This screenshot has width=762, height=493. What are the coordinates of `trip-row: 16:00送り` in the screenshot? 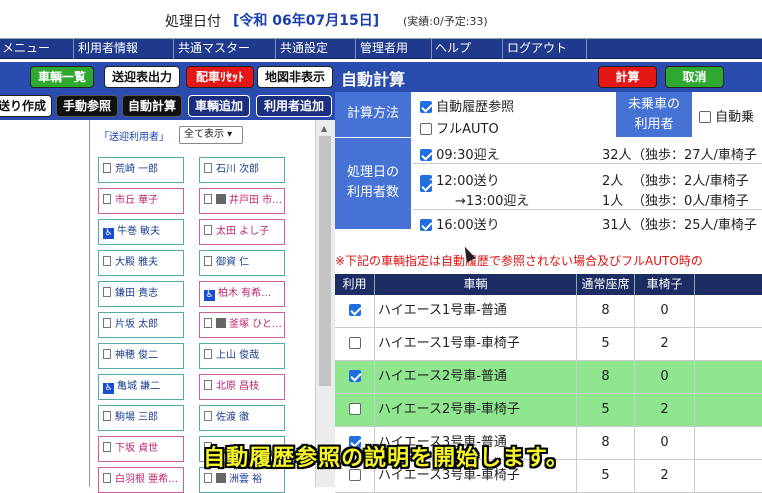 It's located at (460, 223).